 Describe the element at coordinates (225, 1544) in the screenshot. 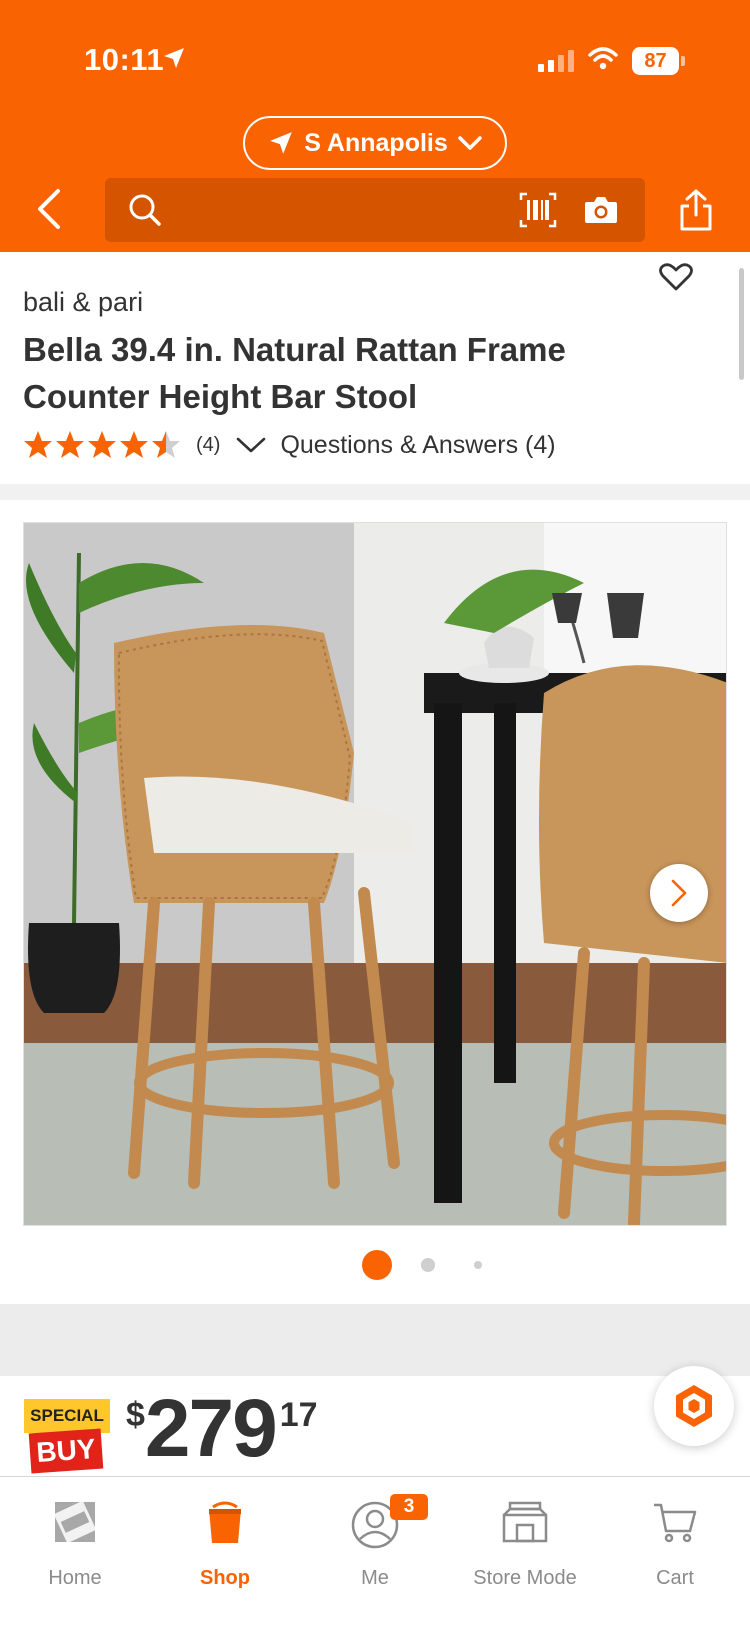

I see `tab-shop: Shop` at that location.